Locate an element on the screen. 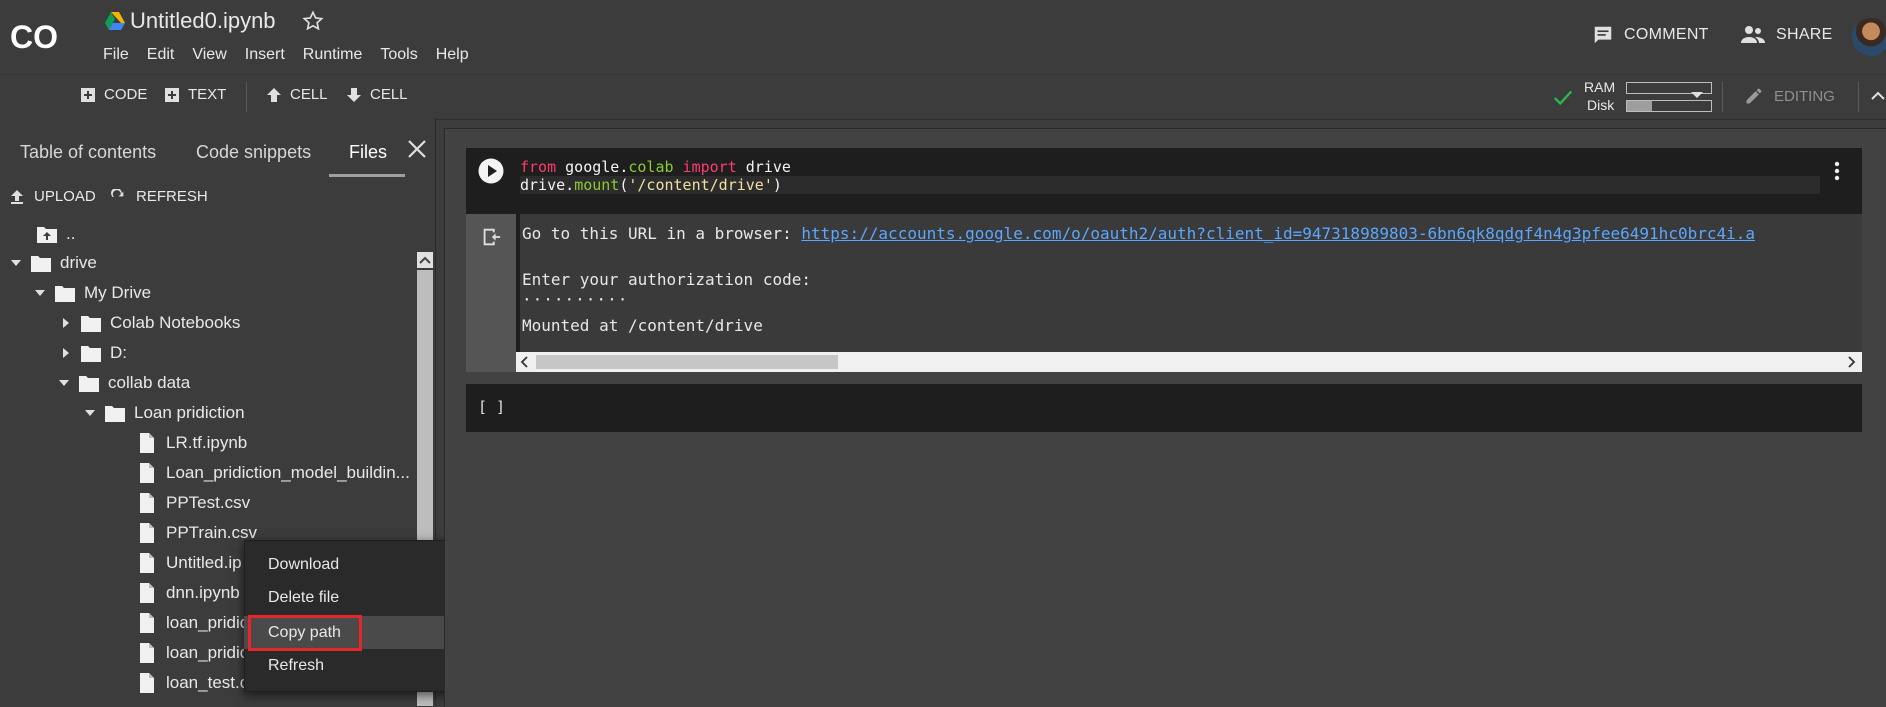 The width and height of the screenshot is (1886, 707). arrow-up-icon is located at coordinates (274, 94).